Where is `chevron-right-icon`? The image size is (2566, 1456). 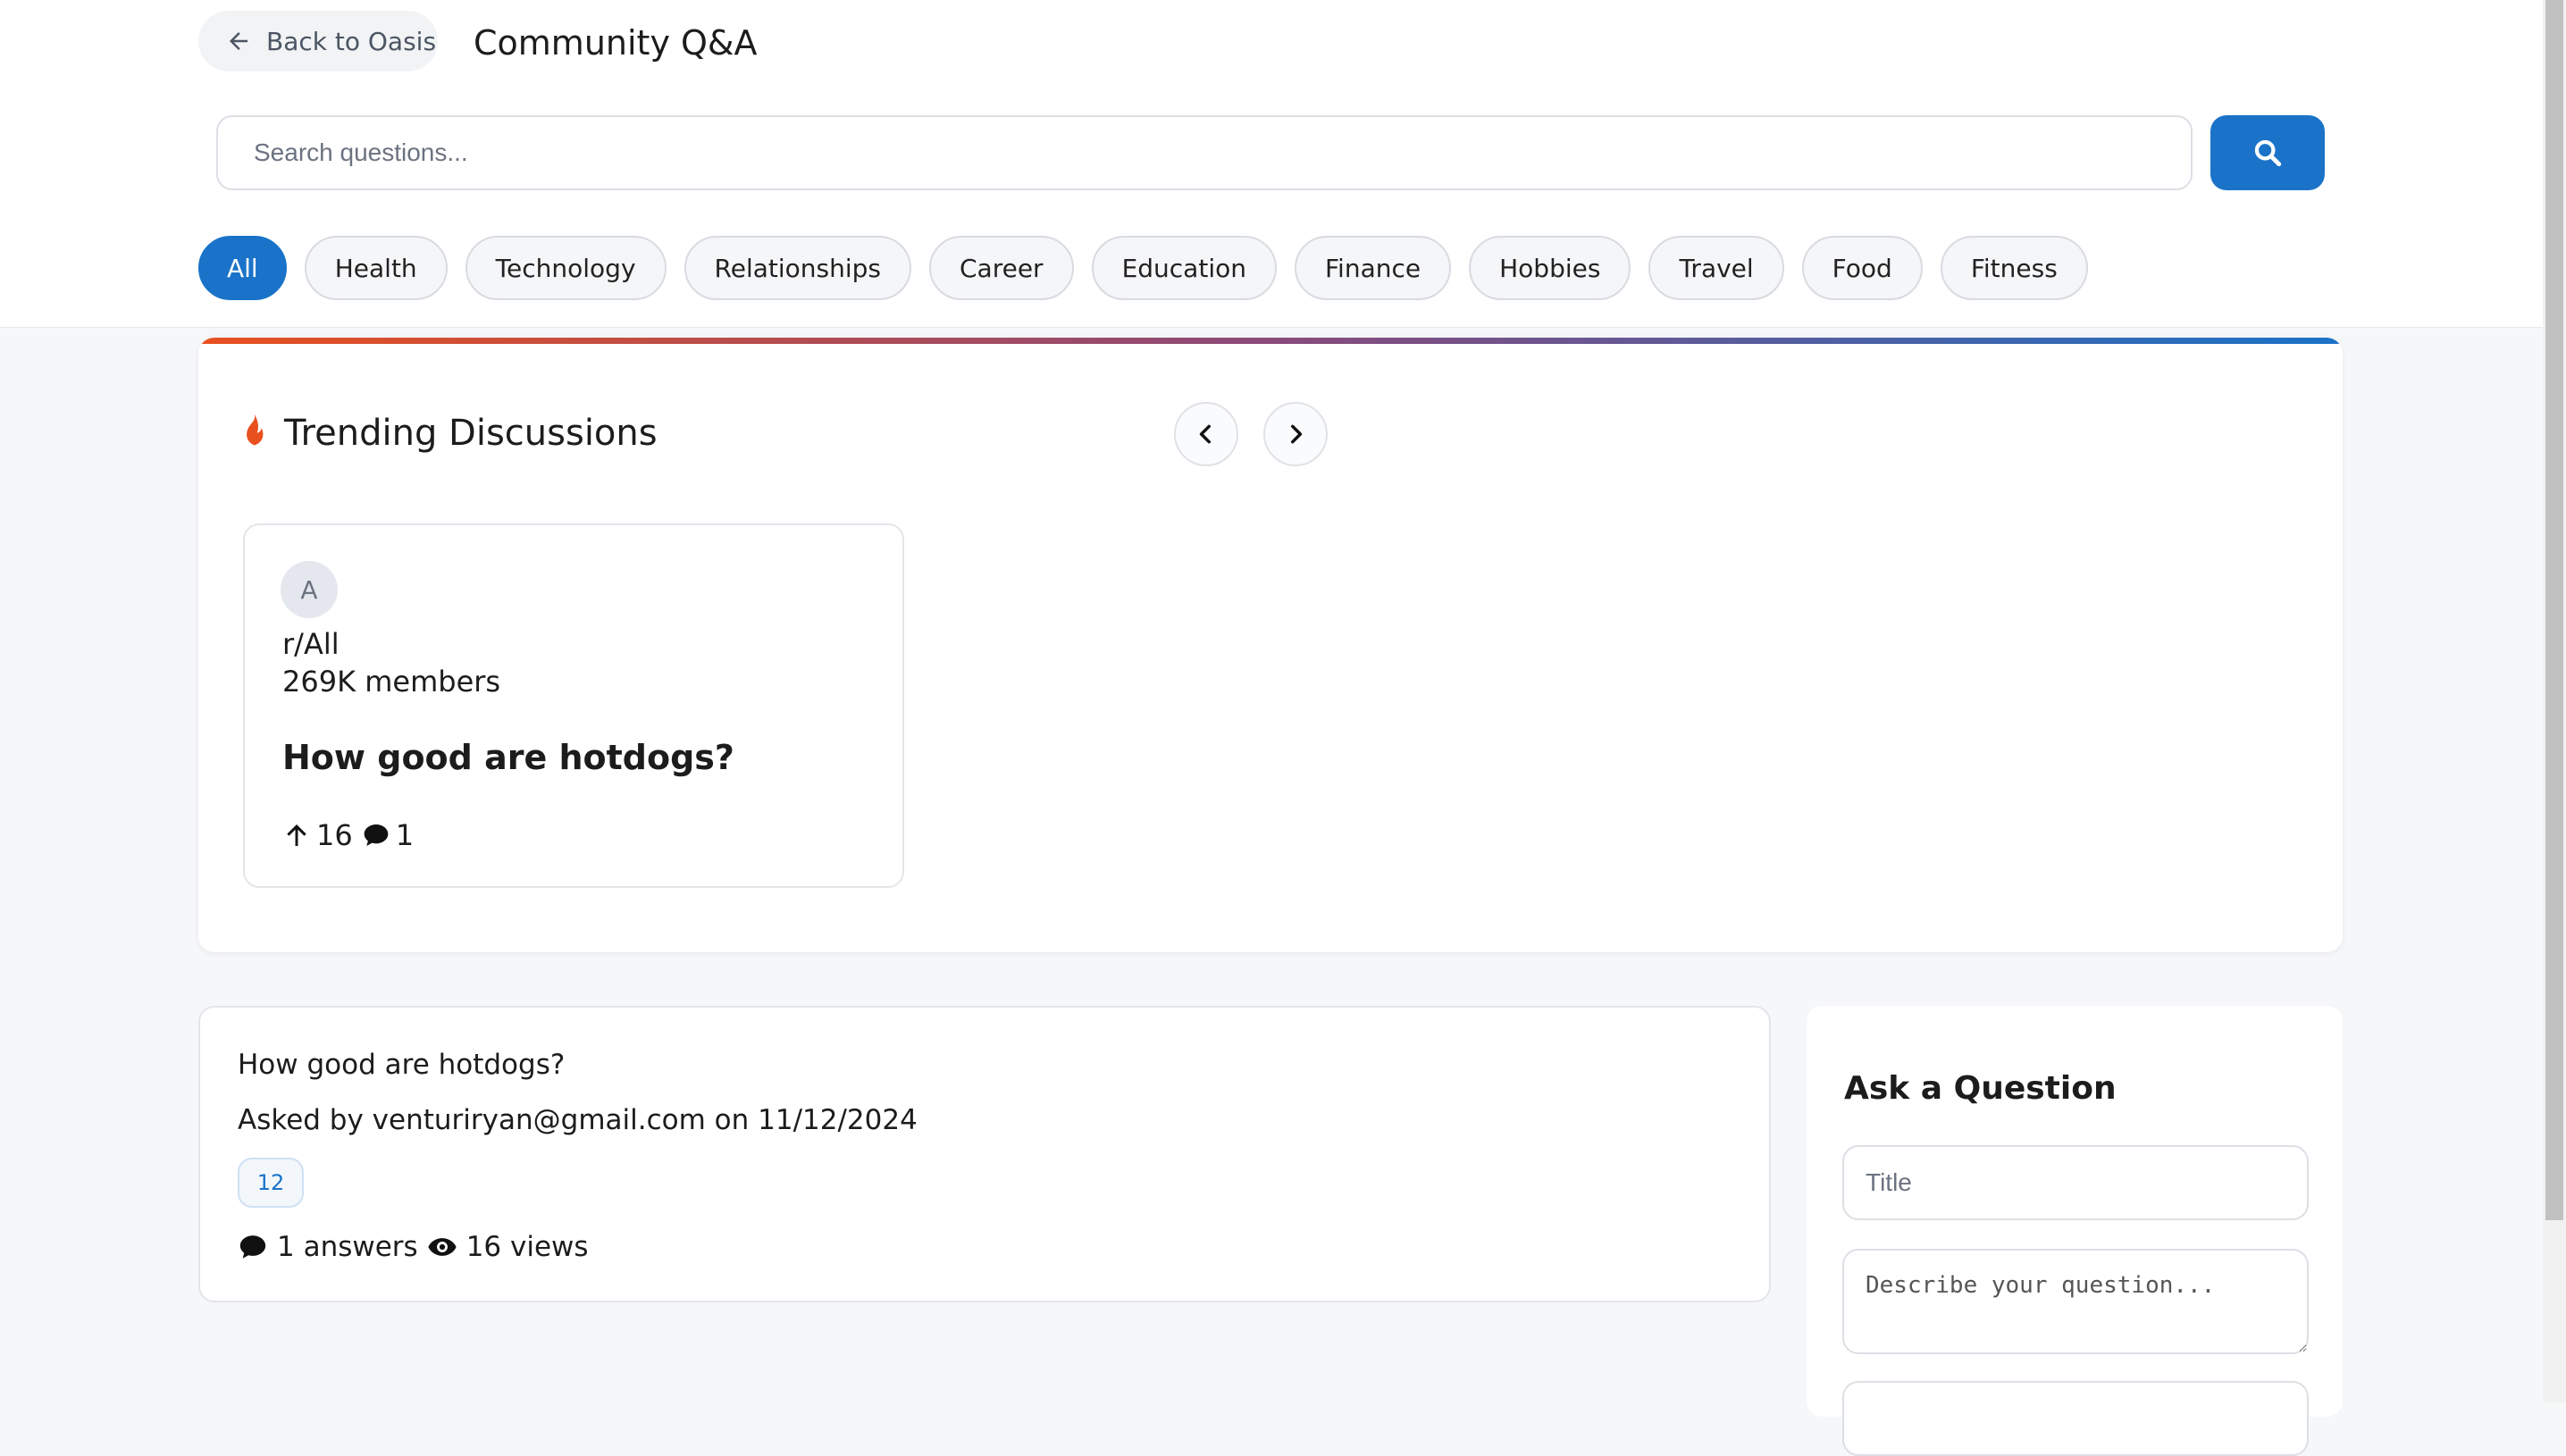 chevron-right-icon is located at coordinates (1297, 434).